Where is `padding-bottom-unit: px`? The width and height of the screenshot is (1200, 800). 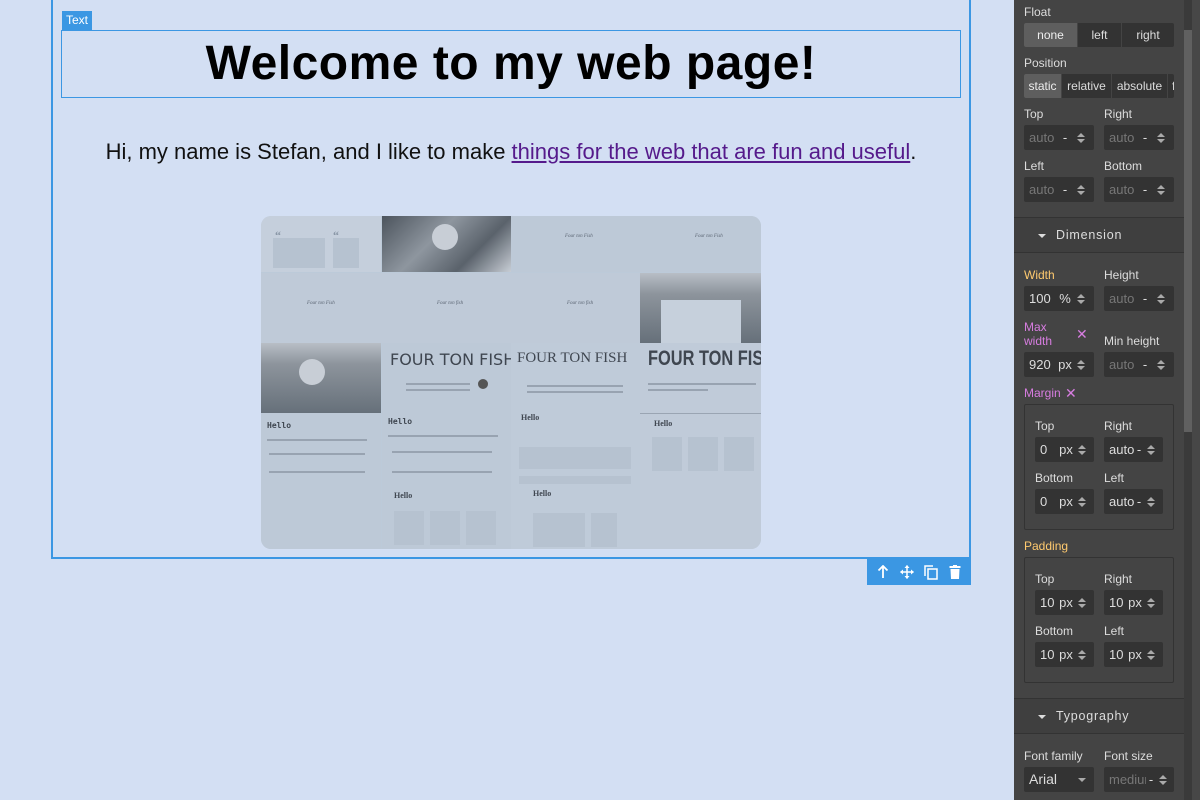 padding-bottom-unit: px is located at coordinates (1066, 654).